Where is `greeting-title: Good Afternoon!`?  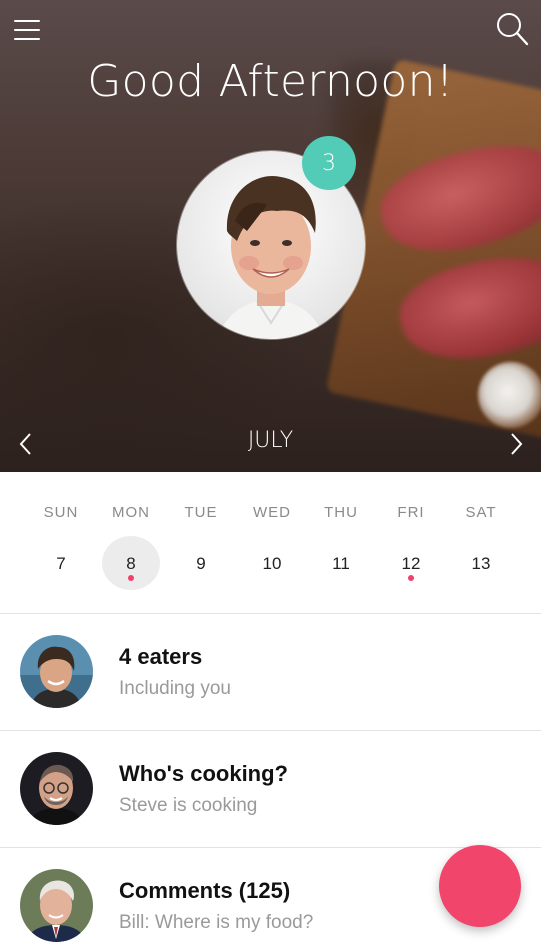
greeting-title: Good Afternoon! is located at coordinates (270, 81).